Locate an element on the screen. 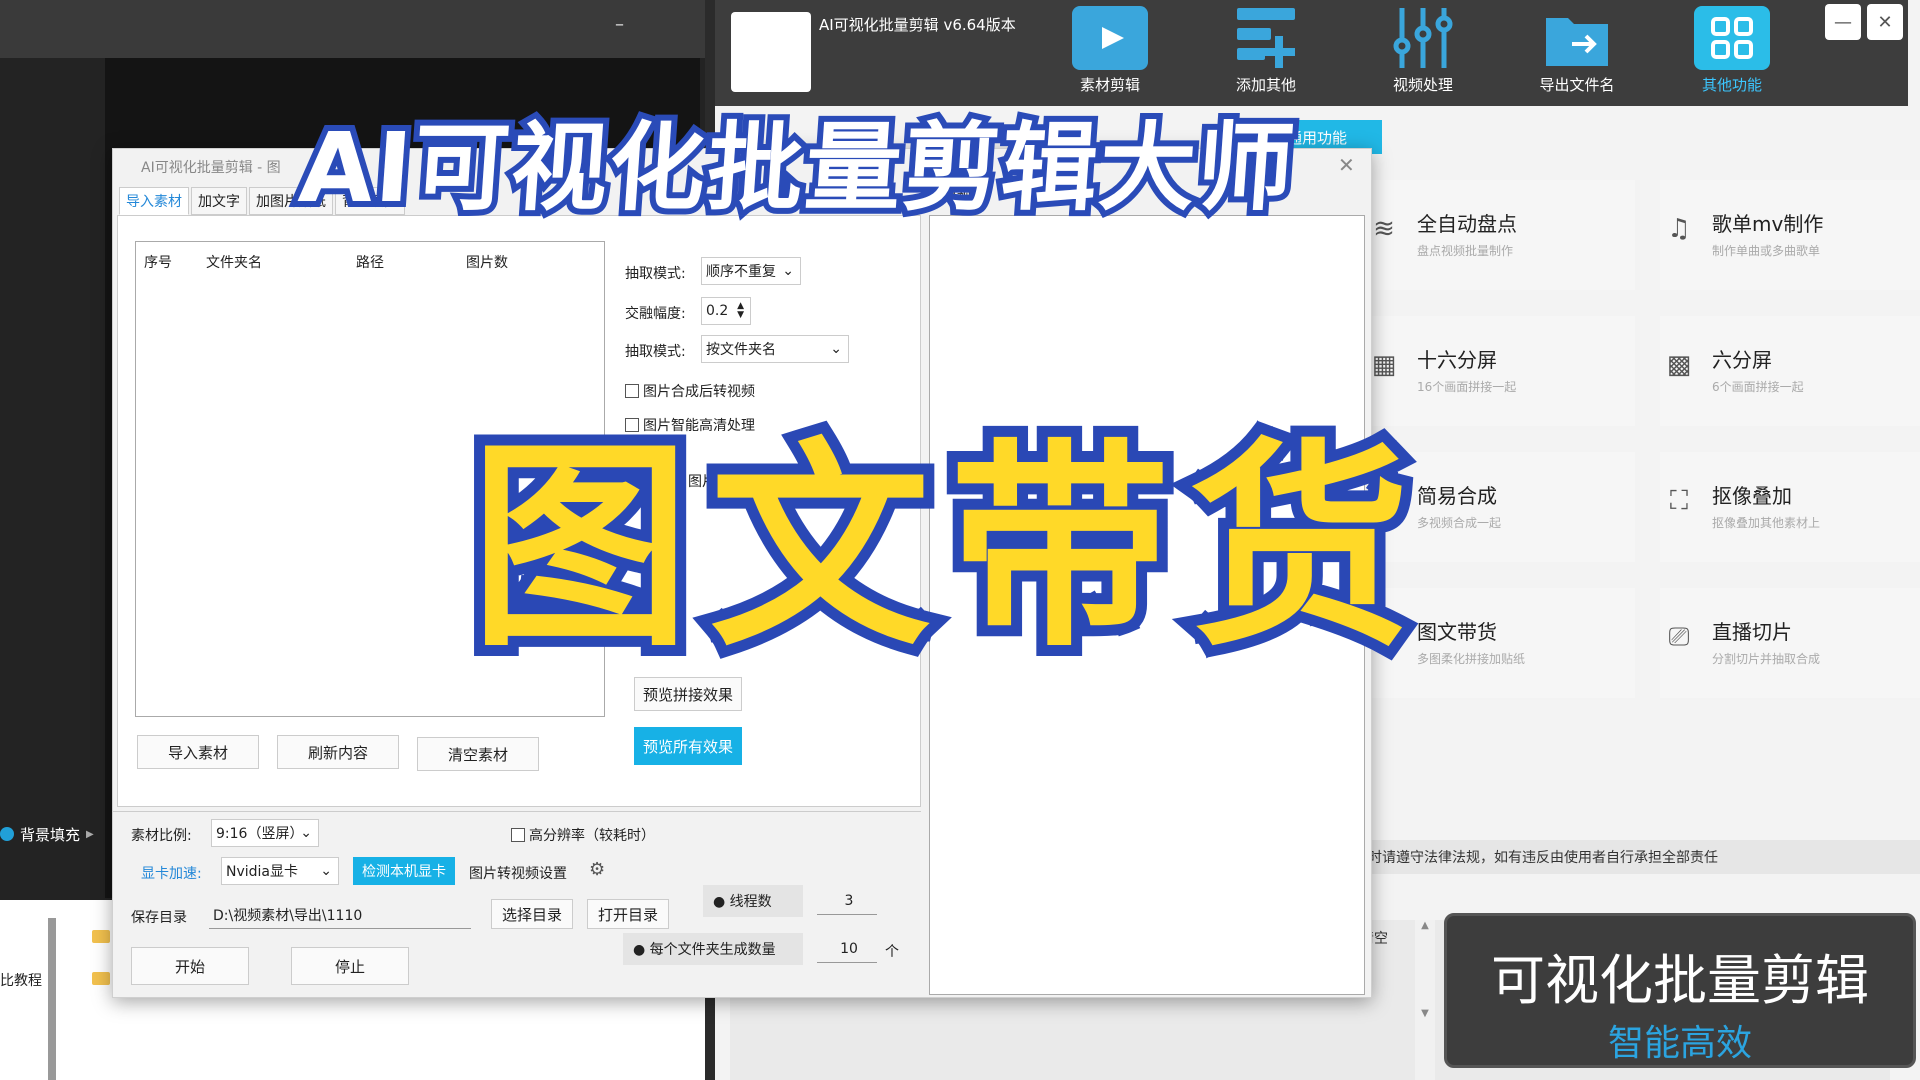  tab-import: 导入素材 is located at coordinates (154, 201).